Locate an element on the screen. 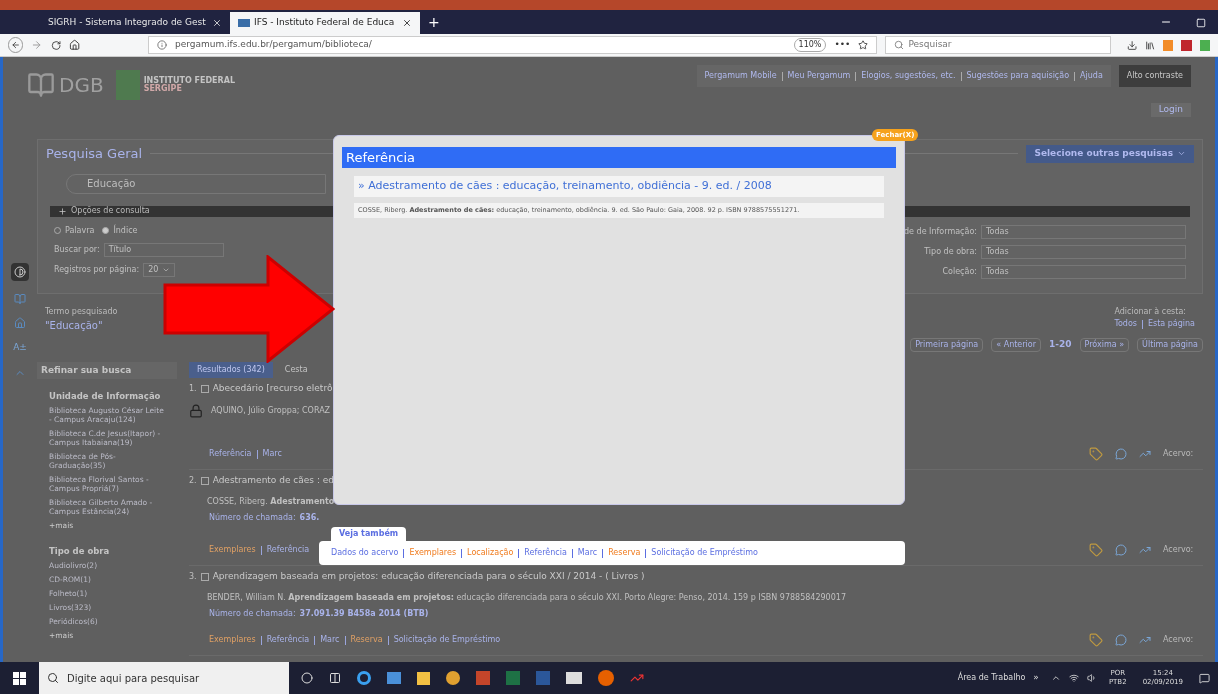 The image size is (1218, 694). searched-label: Termo pesquisado is located at coordinates (81, 312).